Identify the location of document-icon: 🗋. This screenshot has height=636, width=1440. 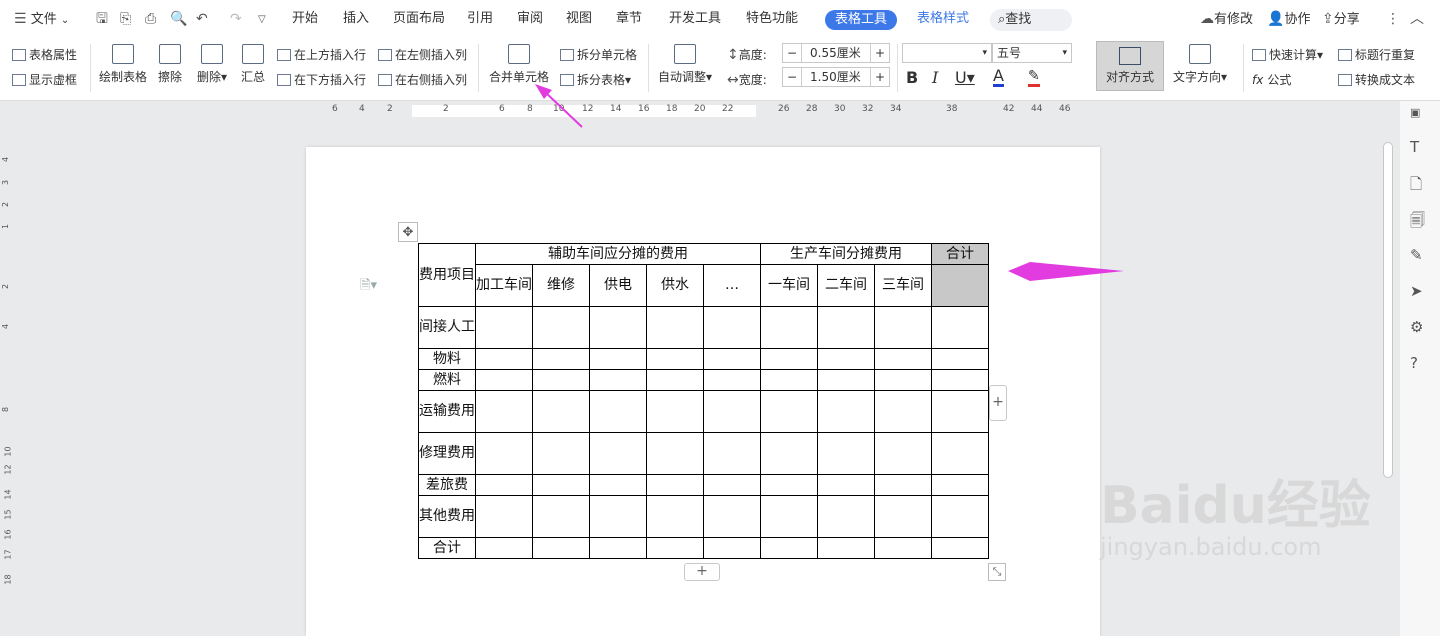
(1416, 186).